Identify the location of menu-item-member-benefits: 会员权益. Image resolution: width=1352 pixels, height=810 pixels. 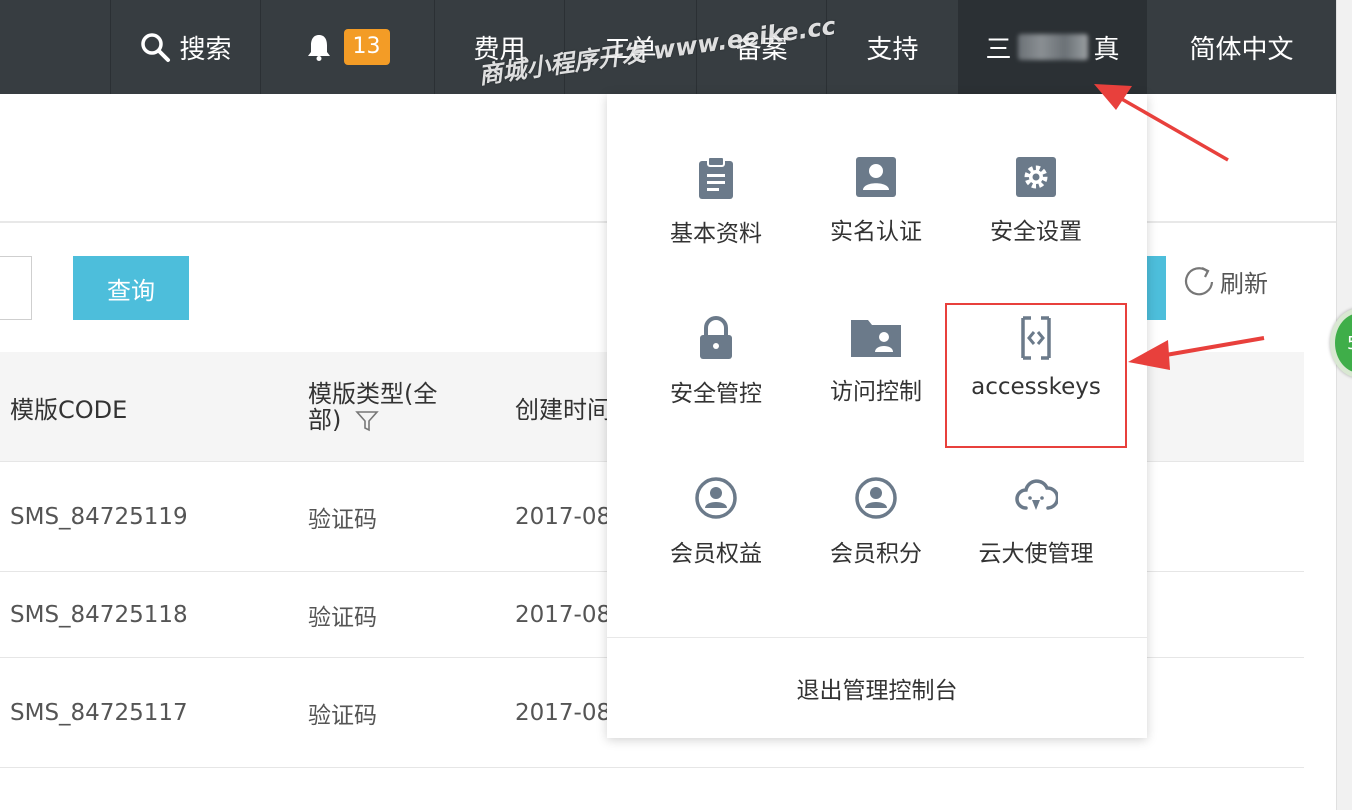
(716, 490).